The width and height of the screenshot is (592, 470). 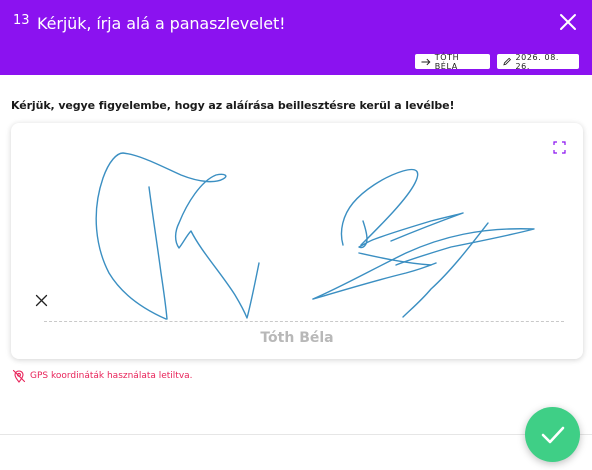 I want to click on arrow-right-icon, so click(x=426, y=61).